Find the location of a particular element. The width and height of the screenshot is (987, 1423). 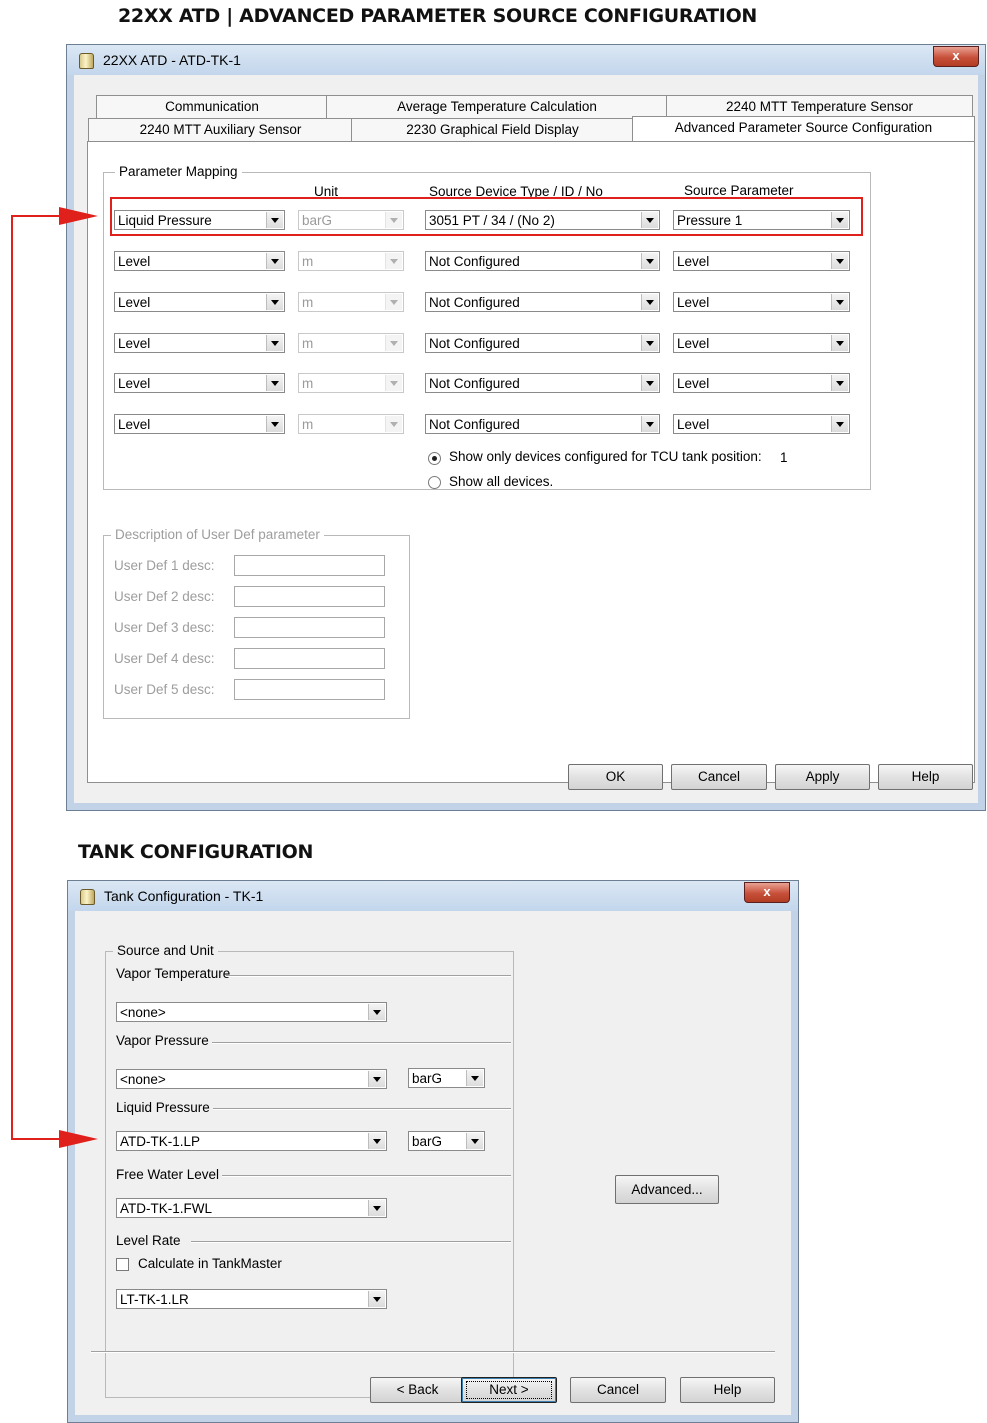

tab-advanced-parameter-source: Advanced Parameter Source Configuration is located at coordinates (803, 128).